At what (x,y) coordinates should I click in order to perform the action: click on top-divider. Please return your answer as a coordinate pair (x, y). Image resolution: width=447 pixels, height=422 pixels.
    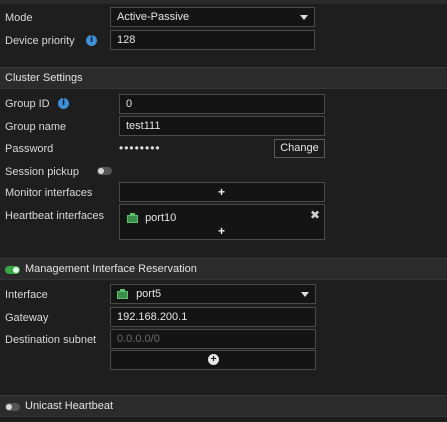
    Looking at the image, I should click on (223, 2).